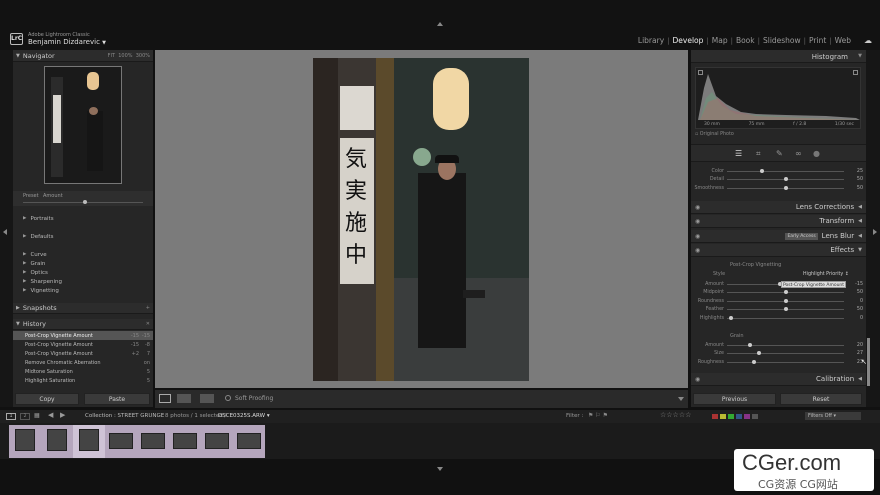  Describe the element at coordinates (25, 416) in the screenshot. I see `page-2-button: 2` at that location.